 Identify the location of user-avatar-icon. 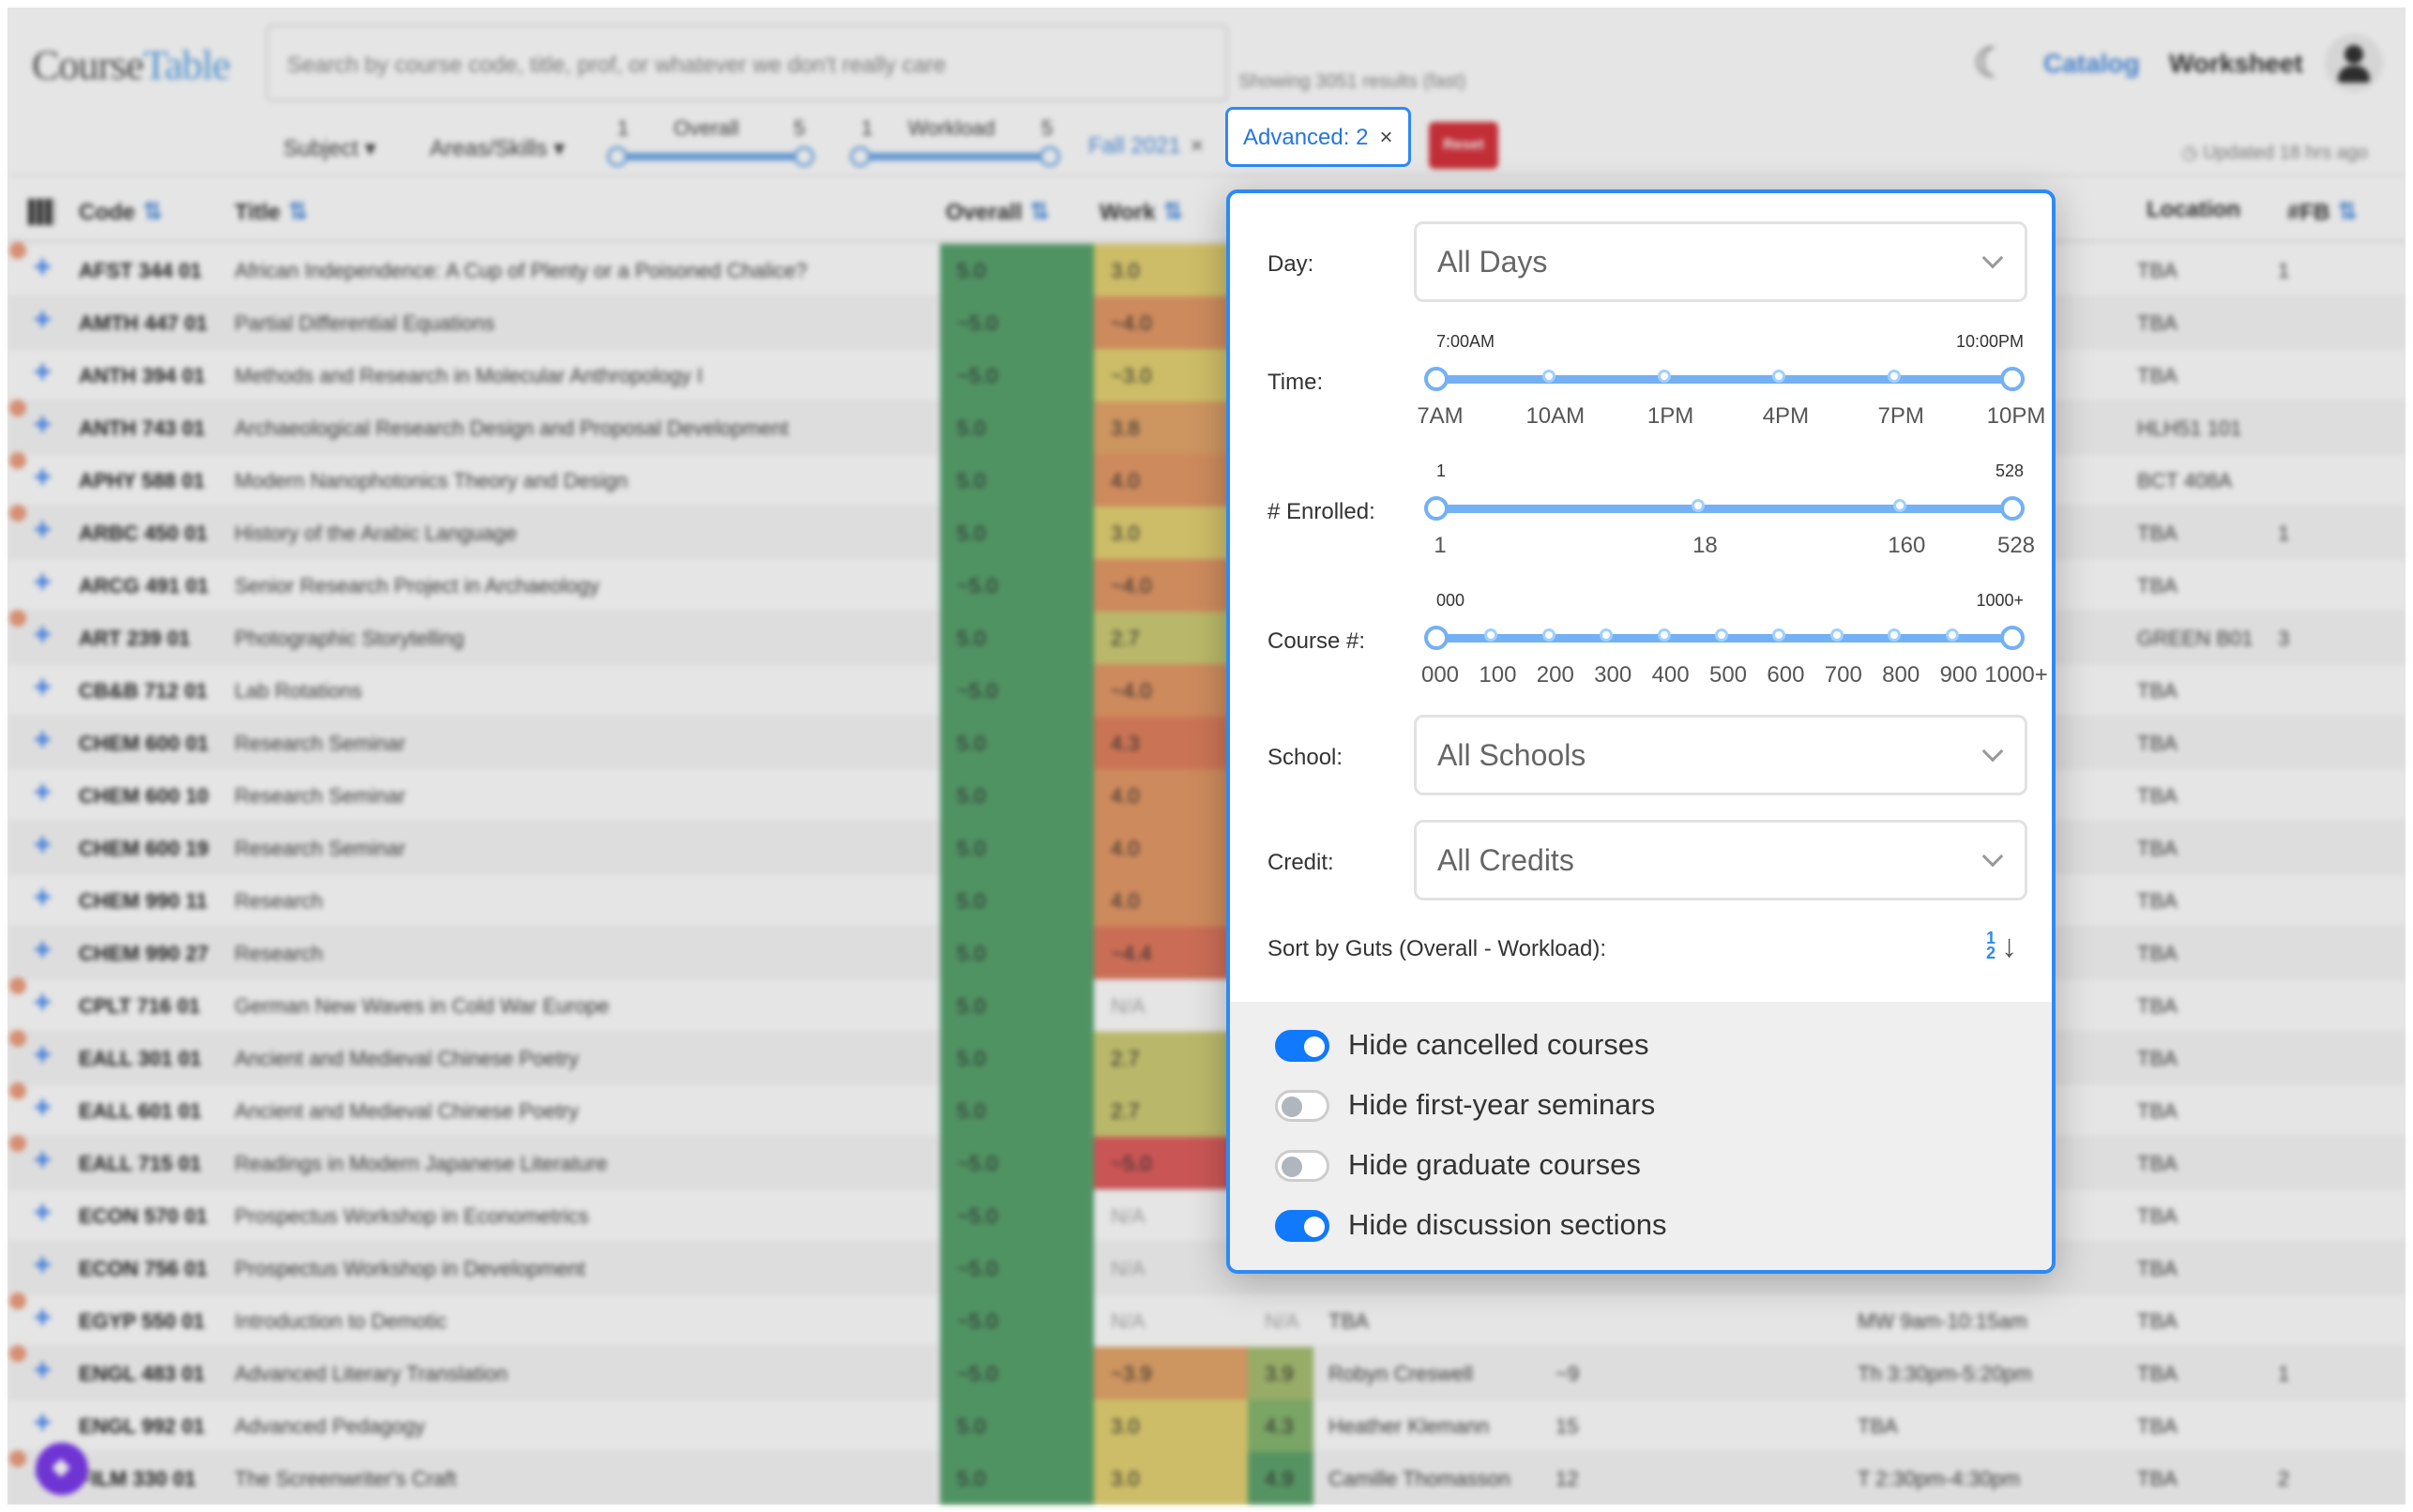
(2354, 63).